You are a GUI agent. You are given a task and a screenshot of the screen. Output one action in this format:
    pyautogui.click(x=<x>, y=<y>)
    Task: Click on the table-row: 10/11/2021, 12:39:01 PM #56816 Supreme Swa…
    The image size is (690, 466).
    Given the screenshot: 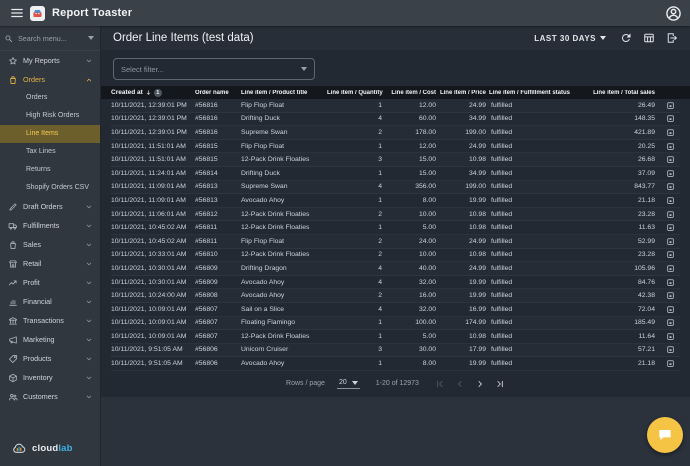 What is the action you would take?
    pyautogui.click(x=395, y=133)
    